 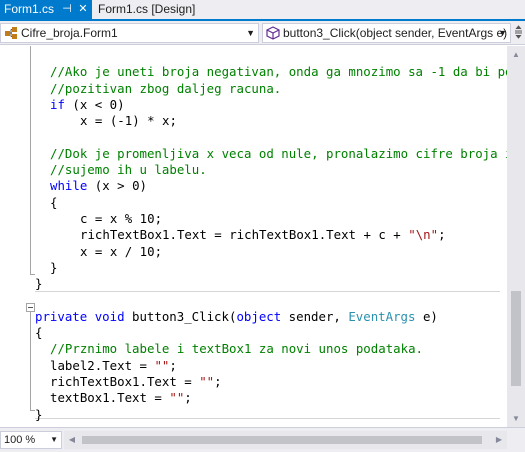 I want to click on code-token: c = x % 10;, so click(x=121, y=218).